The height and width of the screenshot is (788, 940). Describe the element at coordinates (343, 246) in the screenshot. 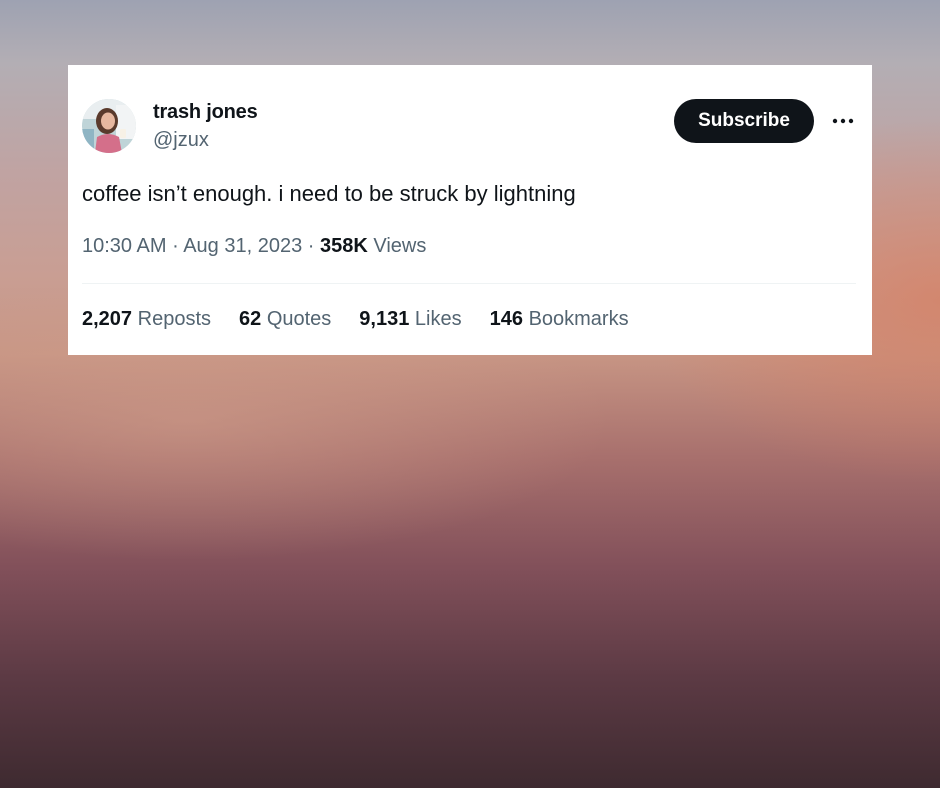

I see `views-count: 358K` at that location.